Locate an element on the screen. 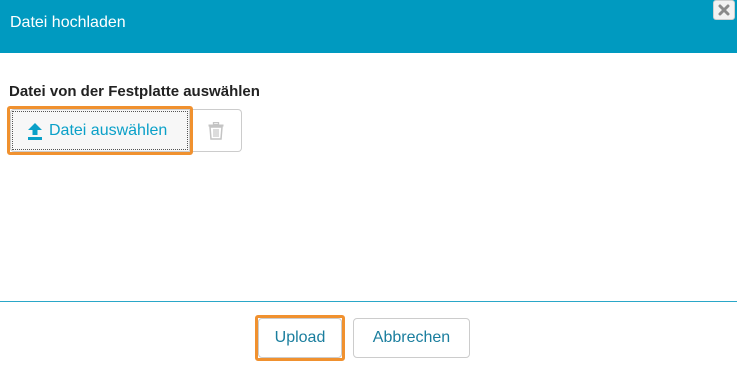 The image size is (737, 369). upload-button: Upload is located at coordinates (300, 338).